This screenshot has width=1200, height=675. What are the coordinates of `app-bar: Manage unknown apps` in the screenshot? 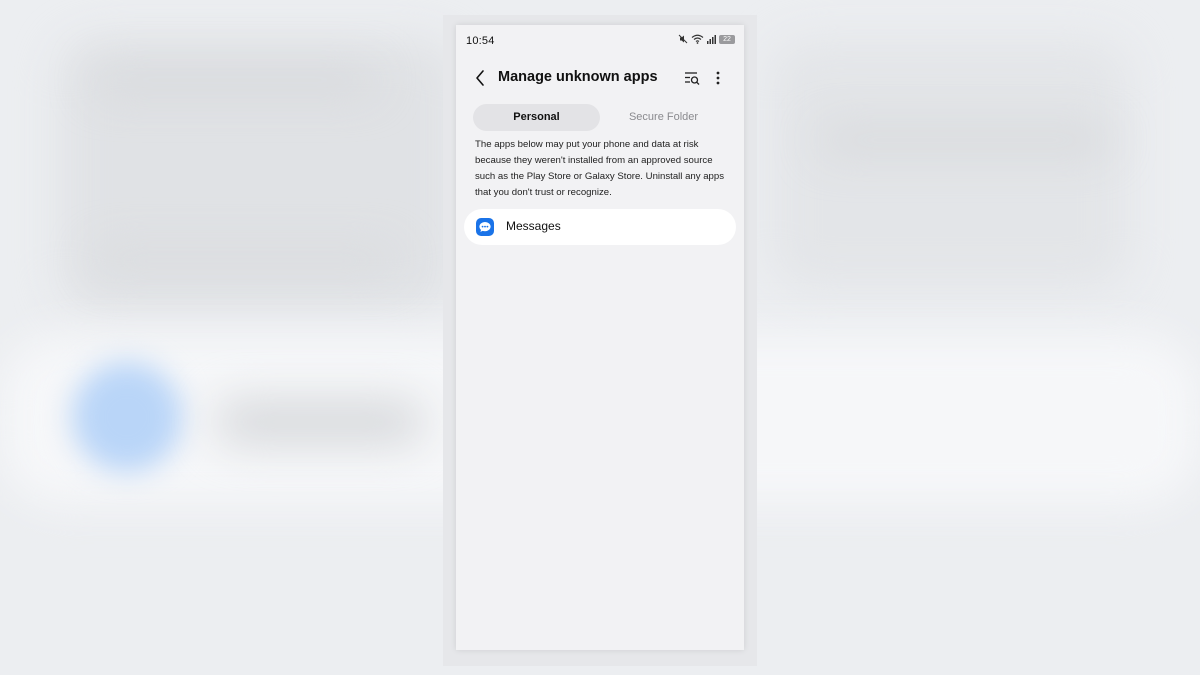 It's located at (600, 78).